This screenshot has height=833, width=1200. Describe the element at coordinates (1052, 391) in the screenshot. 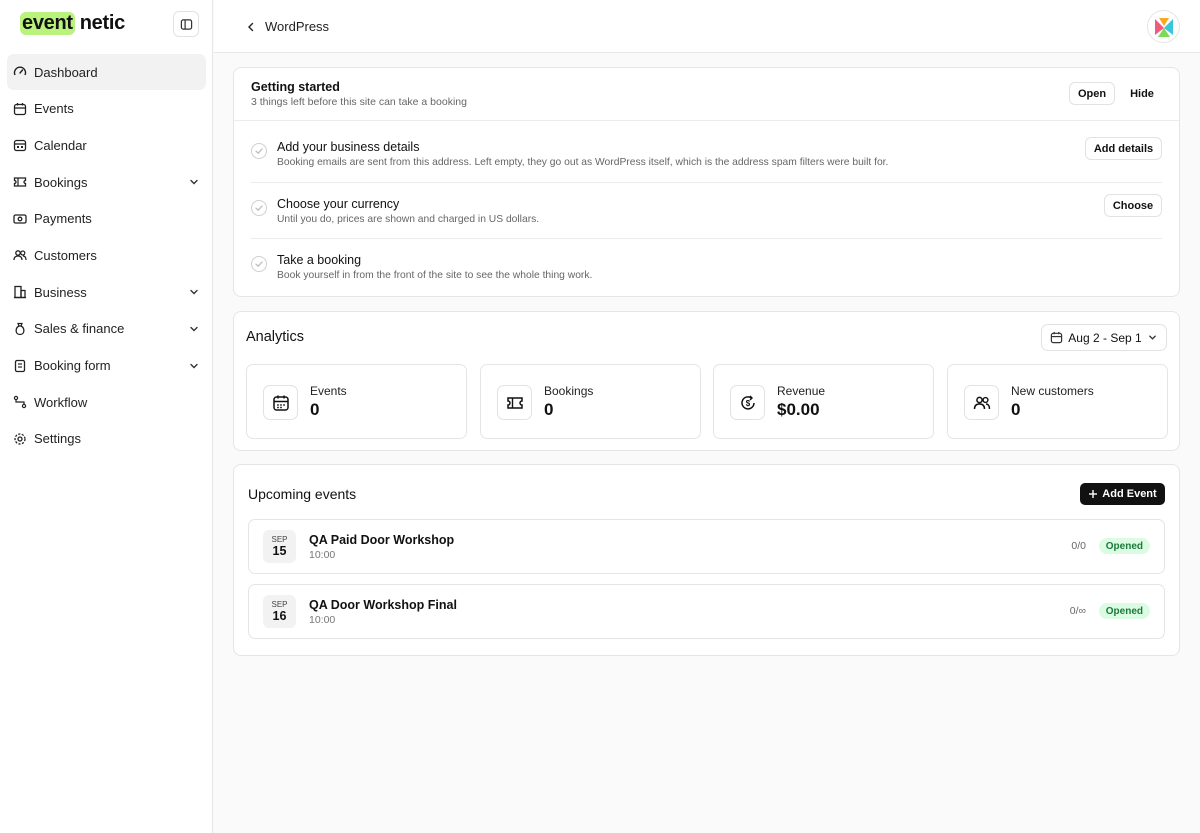

I see `stat-label: New customers` at that location.